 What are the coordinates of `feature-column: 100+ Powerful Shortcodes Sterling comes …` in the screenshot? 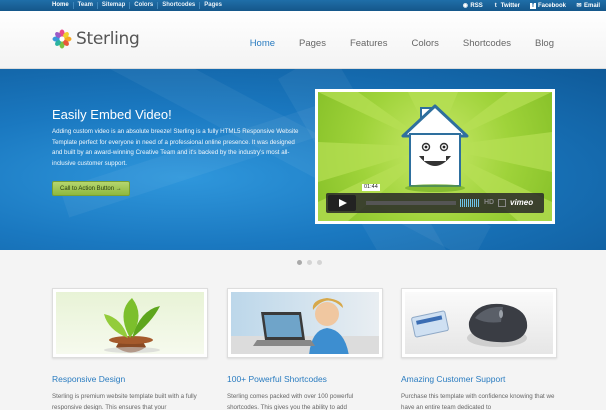 It's located at (305, 349).